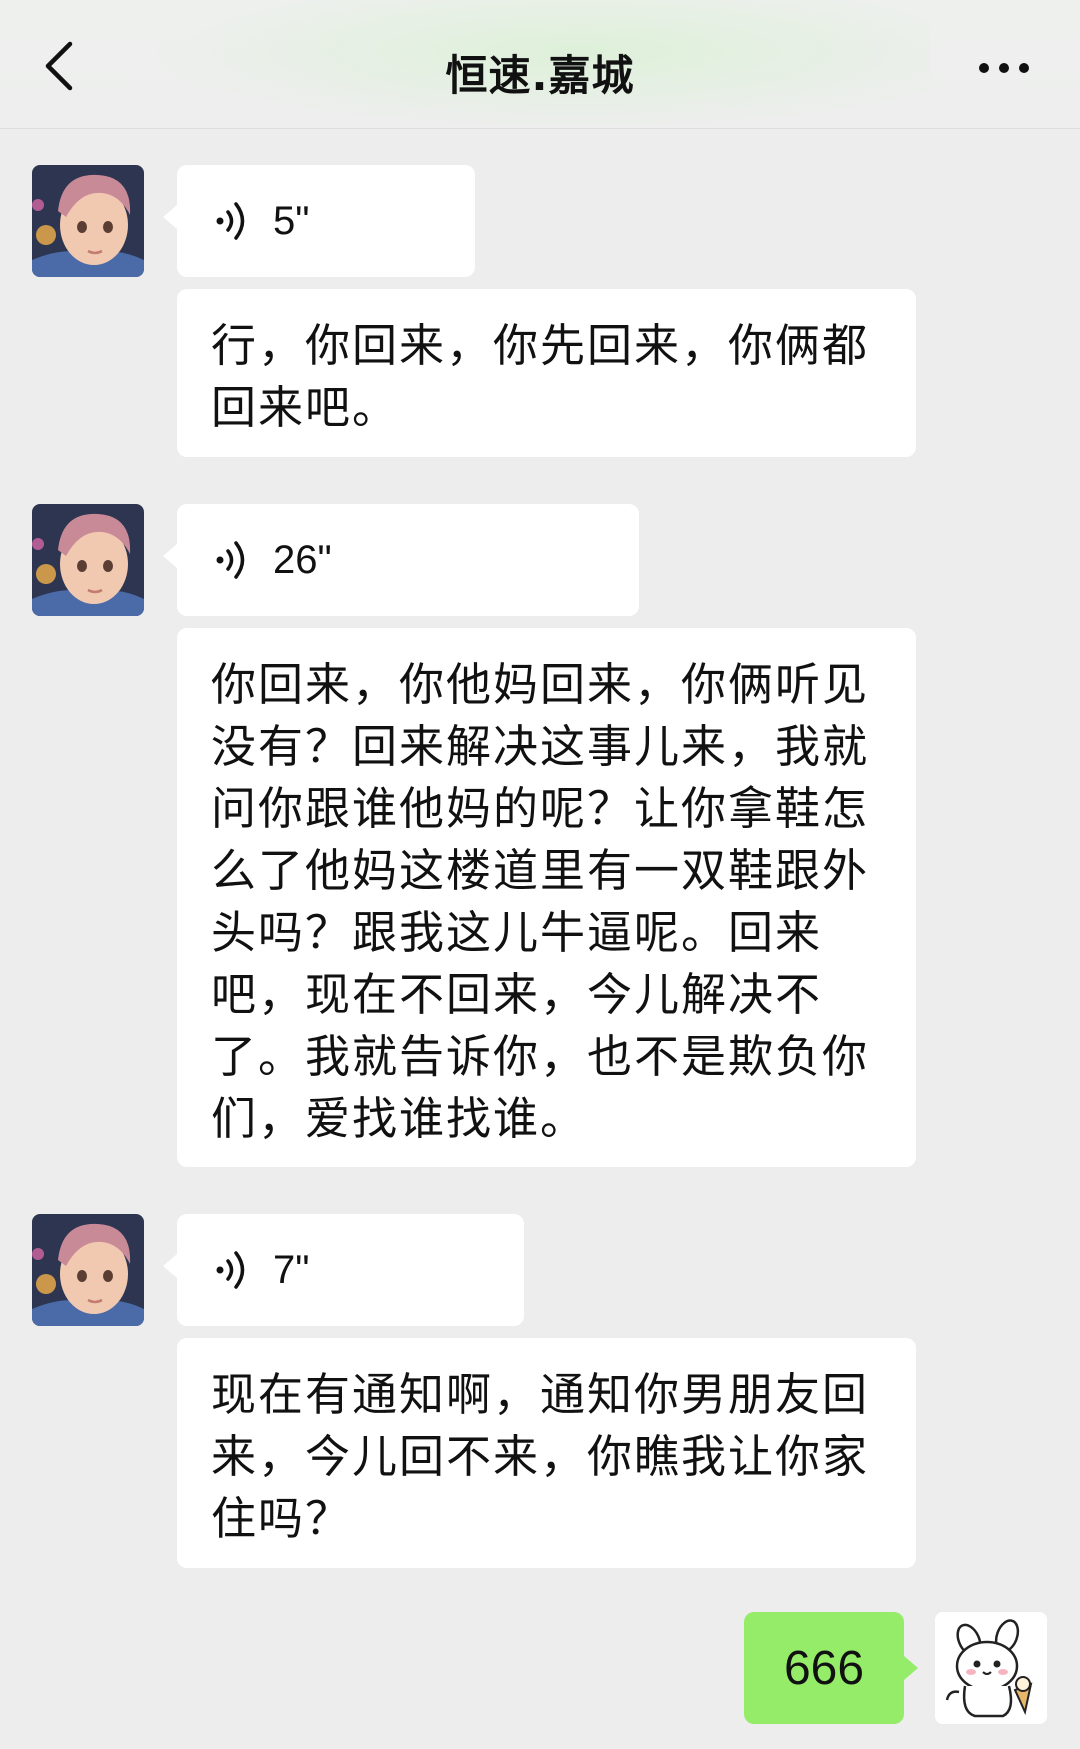 This screenshot has width=1080, height=1749. Describe the element at coordinates (291, 1270) in the screenshot. I see `voice-duration: 7"` at that location.